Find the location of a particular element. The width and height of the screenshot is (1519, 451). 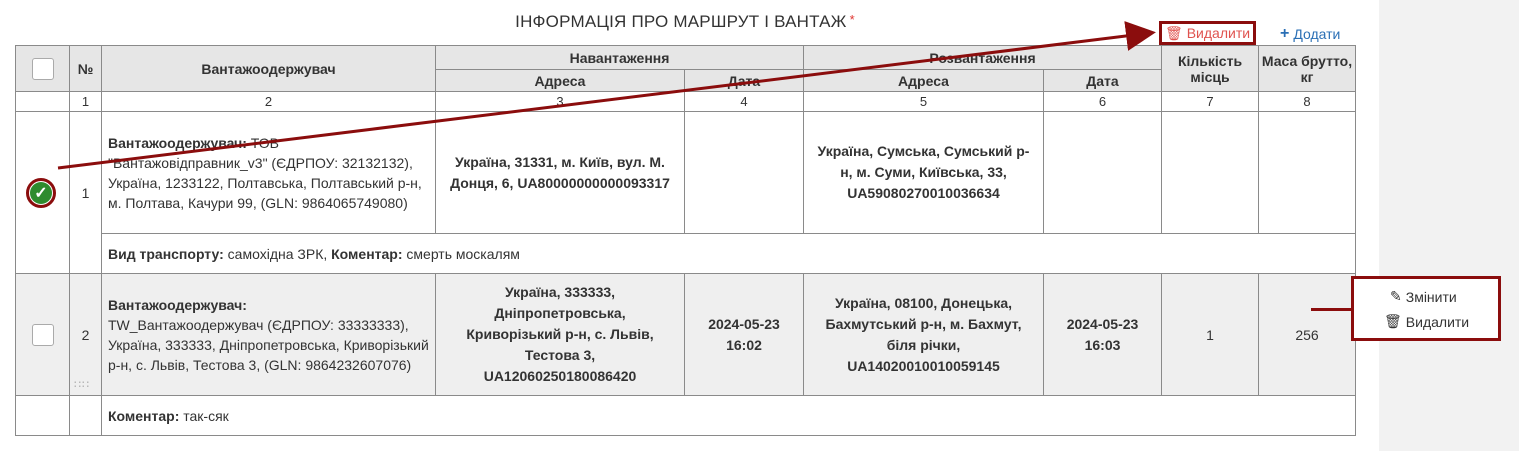

unload-date: 2024-05-23 16:03 is located at coordinates (1102, 334).